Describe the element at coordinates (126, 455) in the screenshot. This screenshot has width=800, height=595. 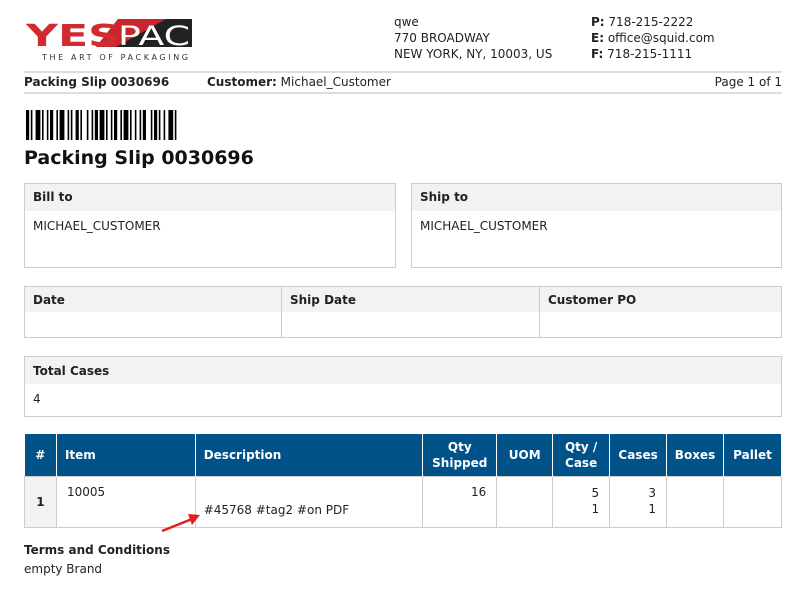
I see `col-item: Item` at that location.